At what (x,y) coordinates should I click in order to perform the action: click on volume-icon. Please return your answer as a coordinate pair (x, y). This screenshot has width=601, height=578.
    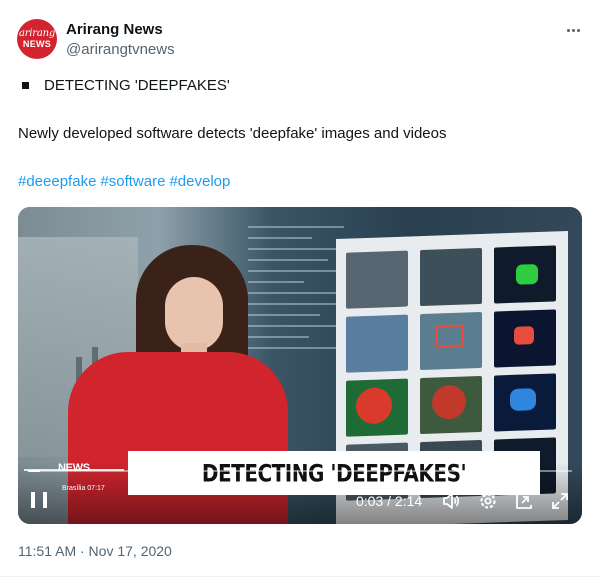
    Looking at the image, I should click on (451, 501).